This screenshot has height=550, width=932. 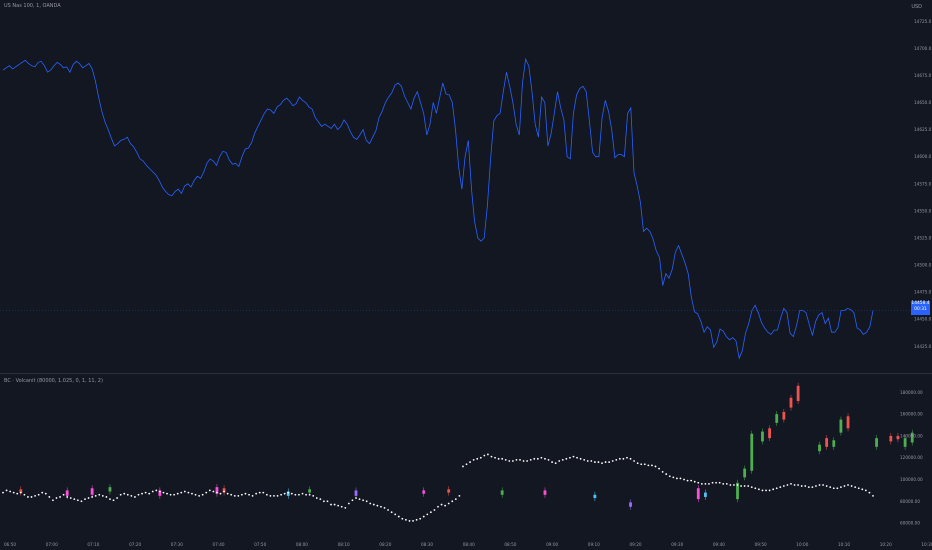 I want to click on x-tick-label: 06:50, so click(x=10, y=544).